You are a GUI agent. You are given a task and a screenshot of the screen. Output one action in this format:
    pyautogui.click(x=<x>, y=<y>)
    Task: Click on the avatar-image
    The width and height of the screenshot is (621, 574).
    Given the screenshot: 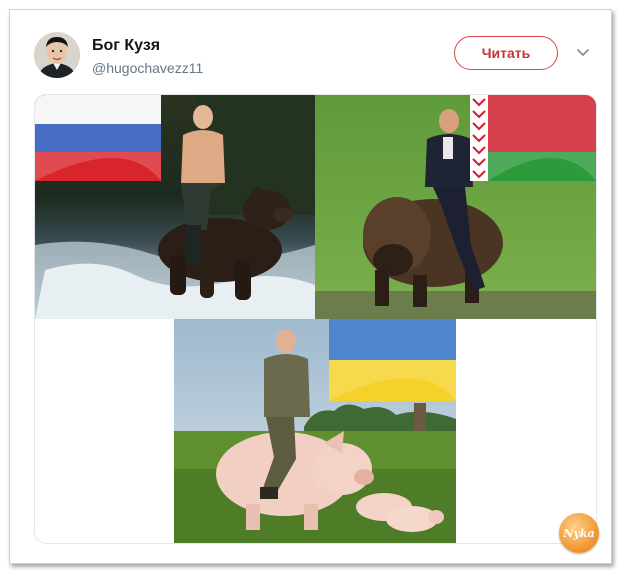 What is the action you would take?
    pyautogui.click(x=57, y=55)
    